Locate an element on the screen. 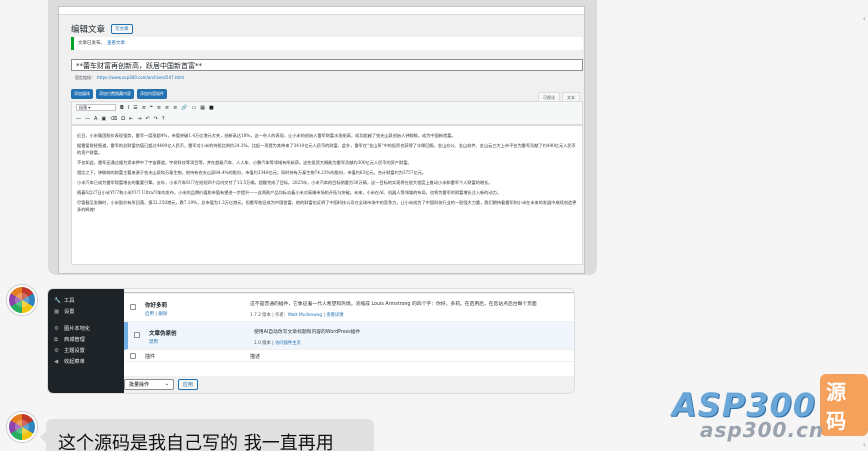 The width and height of the screenshot is (868, 451). toolbar-toggle-icon: ▦ is located at coordinates (202, 107).